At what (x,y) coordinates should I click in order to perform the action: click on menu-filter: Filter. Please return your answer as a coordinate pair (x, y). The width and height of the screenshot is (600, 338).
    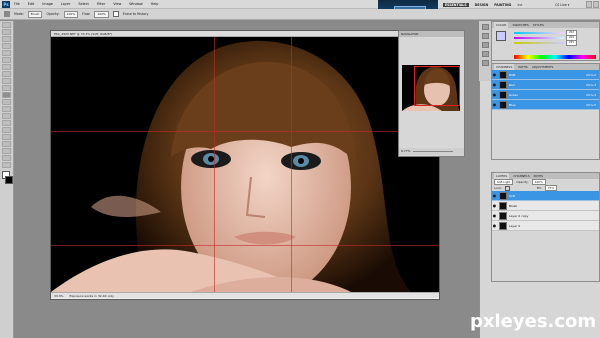
    Looking at the image, I should click on (101, 4).